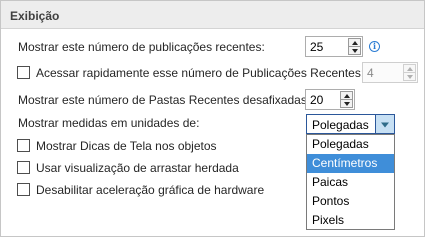  Describe the element at coordinates (350, 201) in the screenshot. I see `units-option: Pontos` at that location.